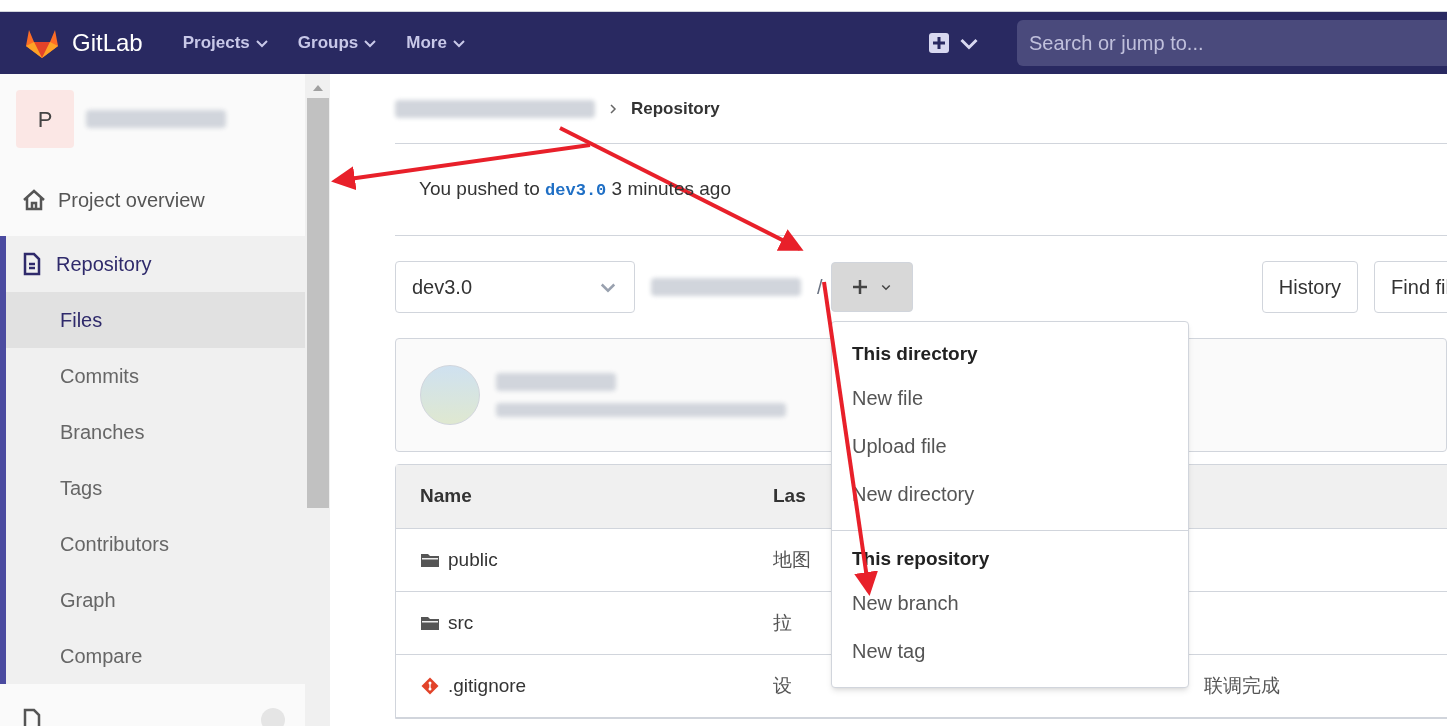  Describe the element at coordinates (155, 264) in the screenshot. I see `sidebar-item: Repository` at that location.